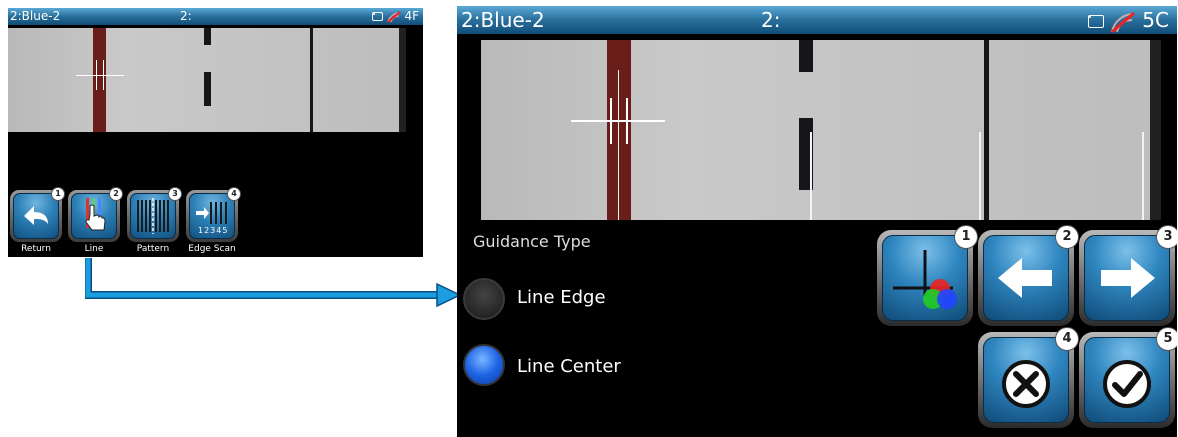 Image resolution: width=1178 pixels, height=437 pixels. Describe the element at coordinates (99, 80) in the screenshot. I see `guide-line-stripe` at that location.